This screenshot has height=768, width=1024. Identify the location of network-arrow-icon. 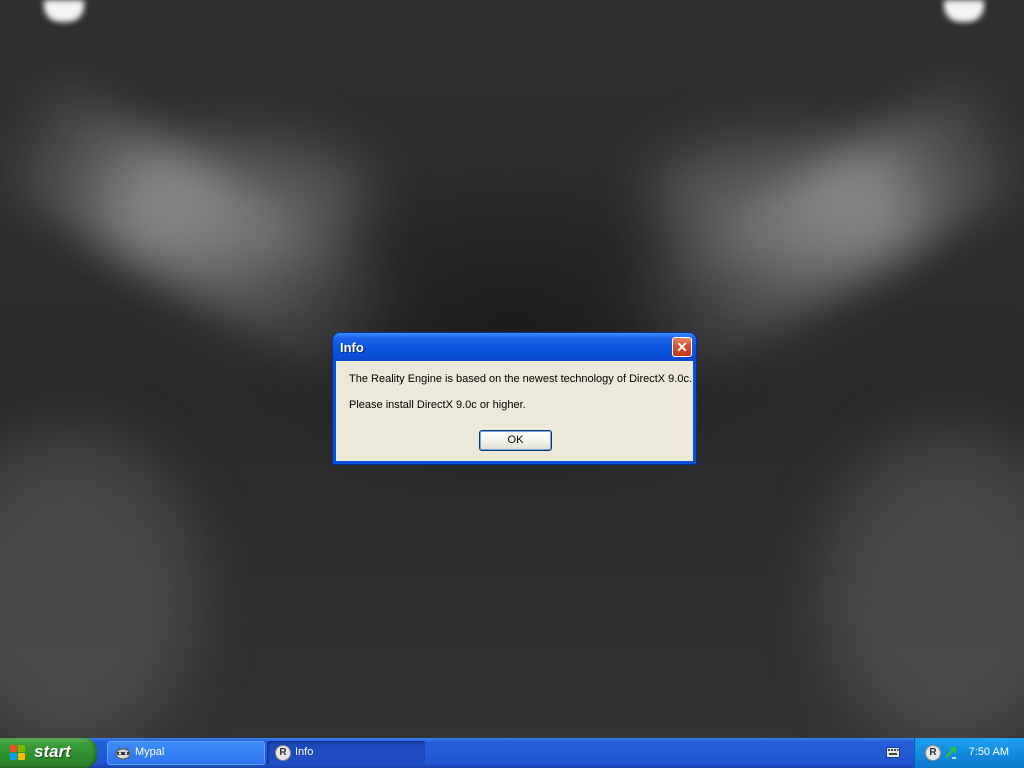
(951, 753).